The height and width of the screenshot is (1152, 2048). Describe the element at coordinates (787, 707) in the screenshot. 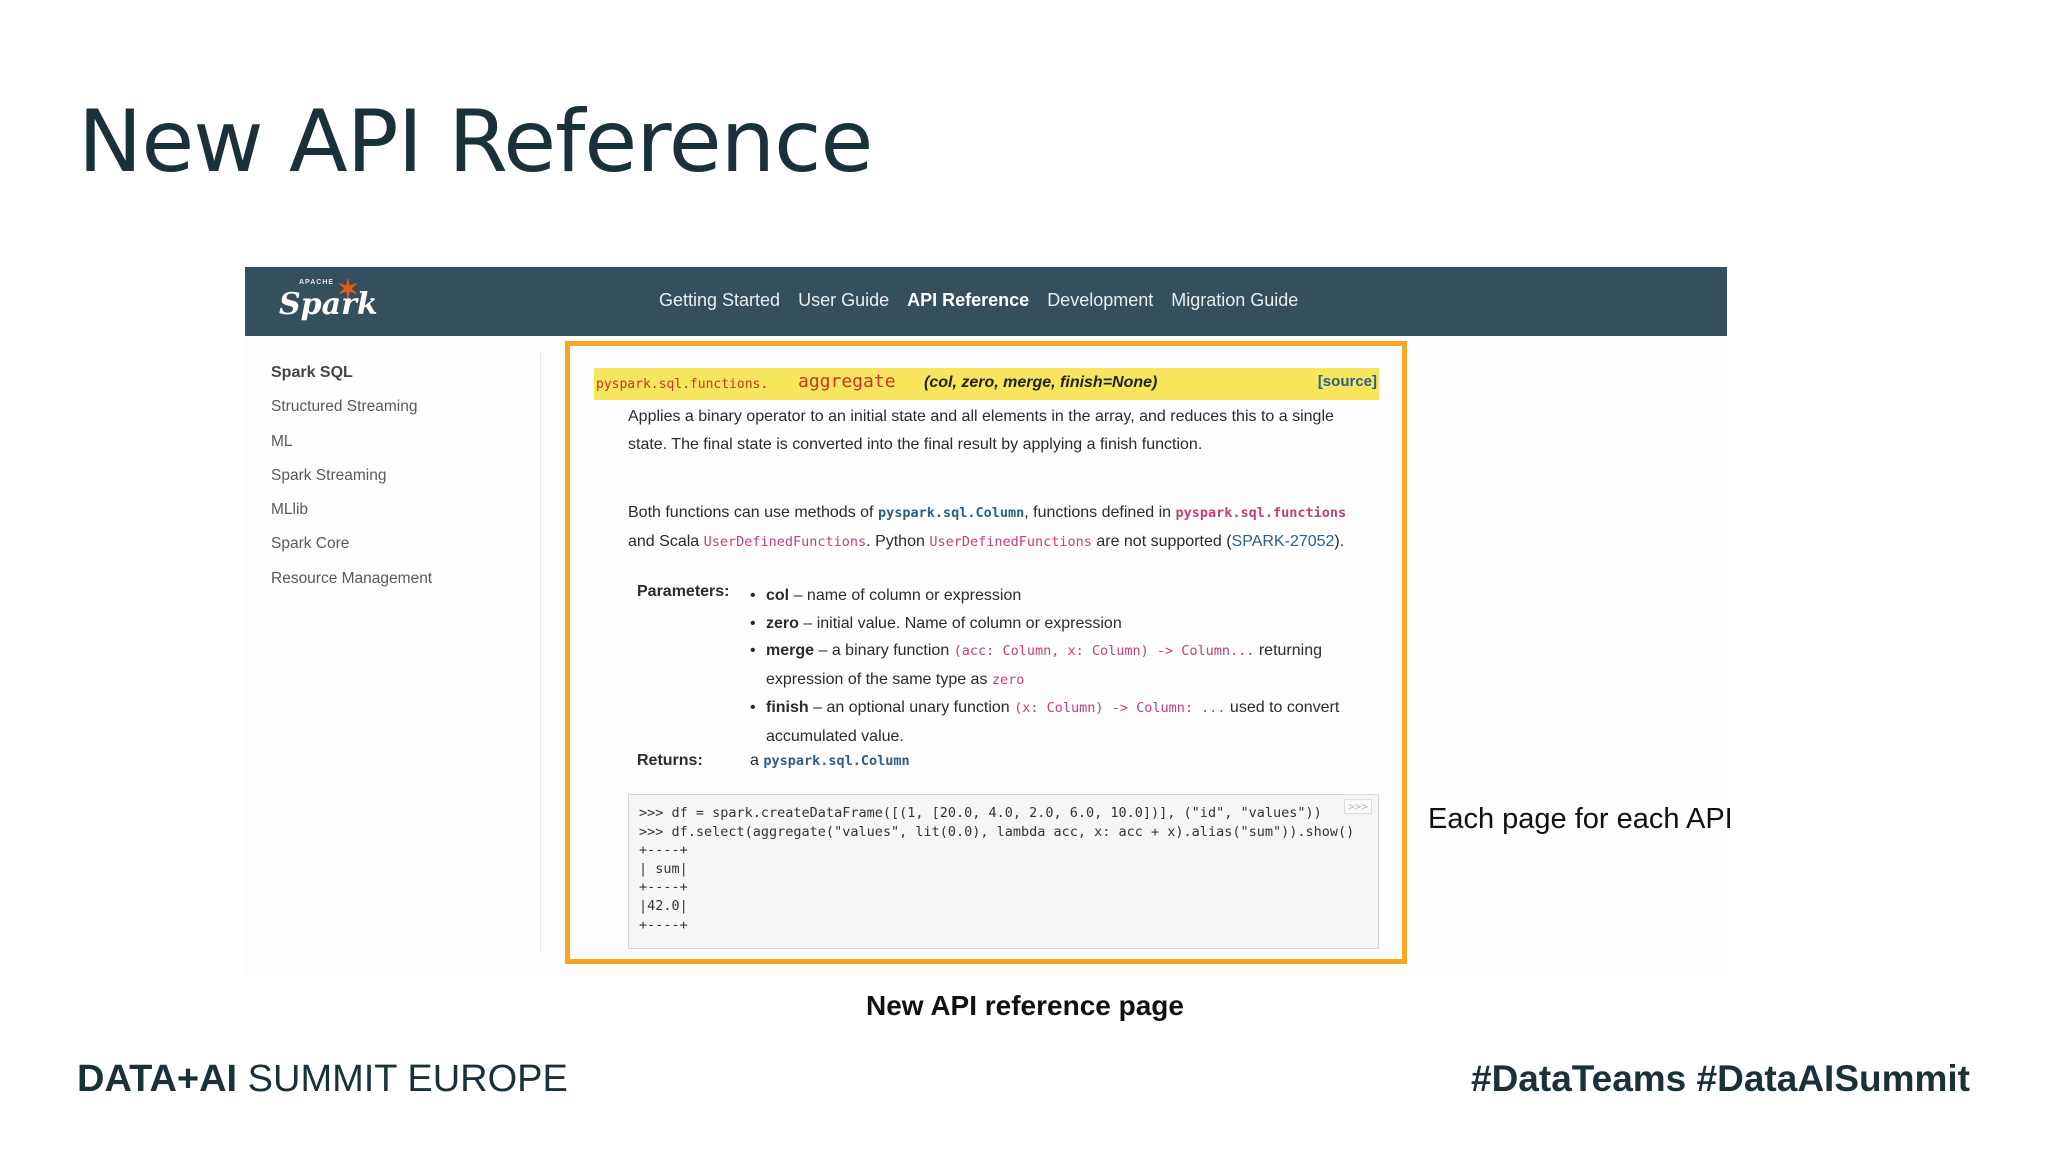

I see `param-name: finish` at that location.